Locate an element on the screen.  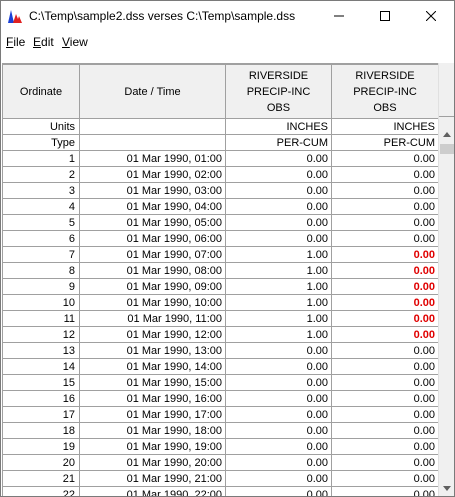
ordinate-cell: 7 is located at coordinates (41, 254).